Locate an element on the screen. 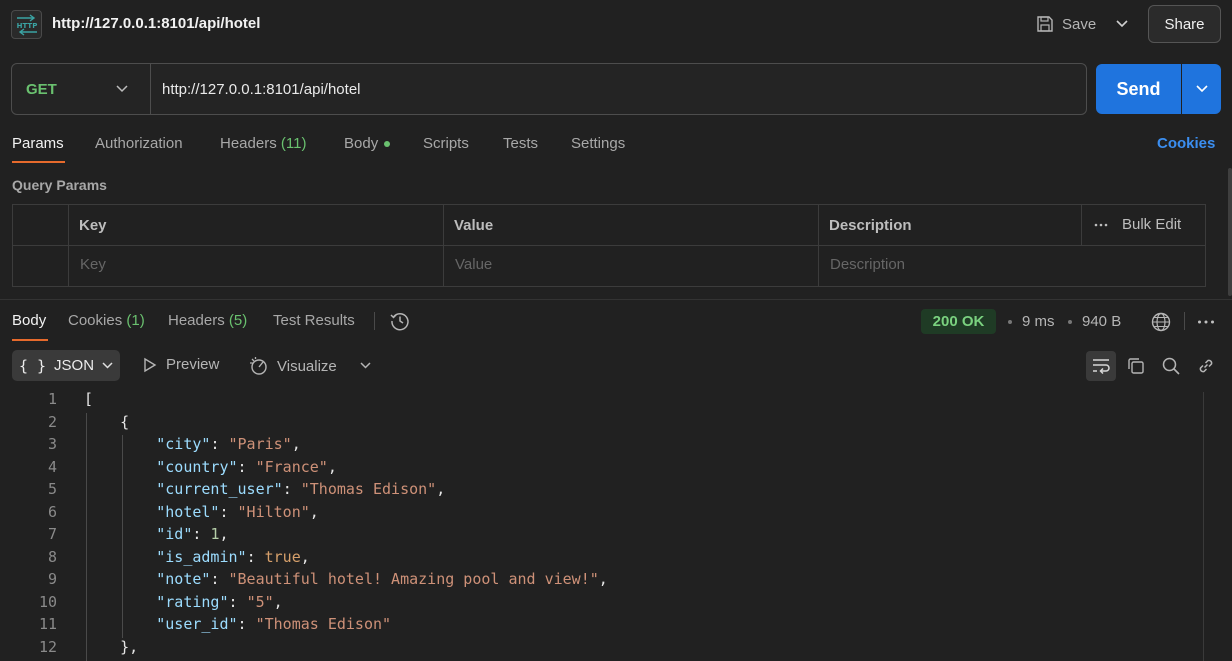 Image resolution: width=1232 pixels, height=661 pixels. preview-label: Preview is located at coordinates (193, 364).